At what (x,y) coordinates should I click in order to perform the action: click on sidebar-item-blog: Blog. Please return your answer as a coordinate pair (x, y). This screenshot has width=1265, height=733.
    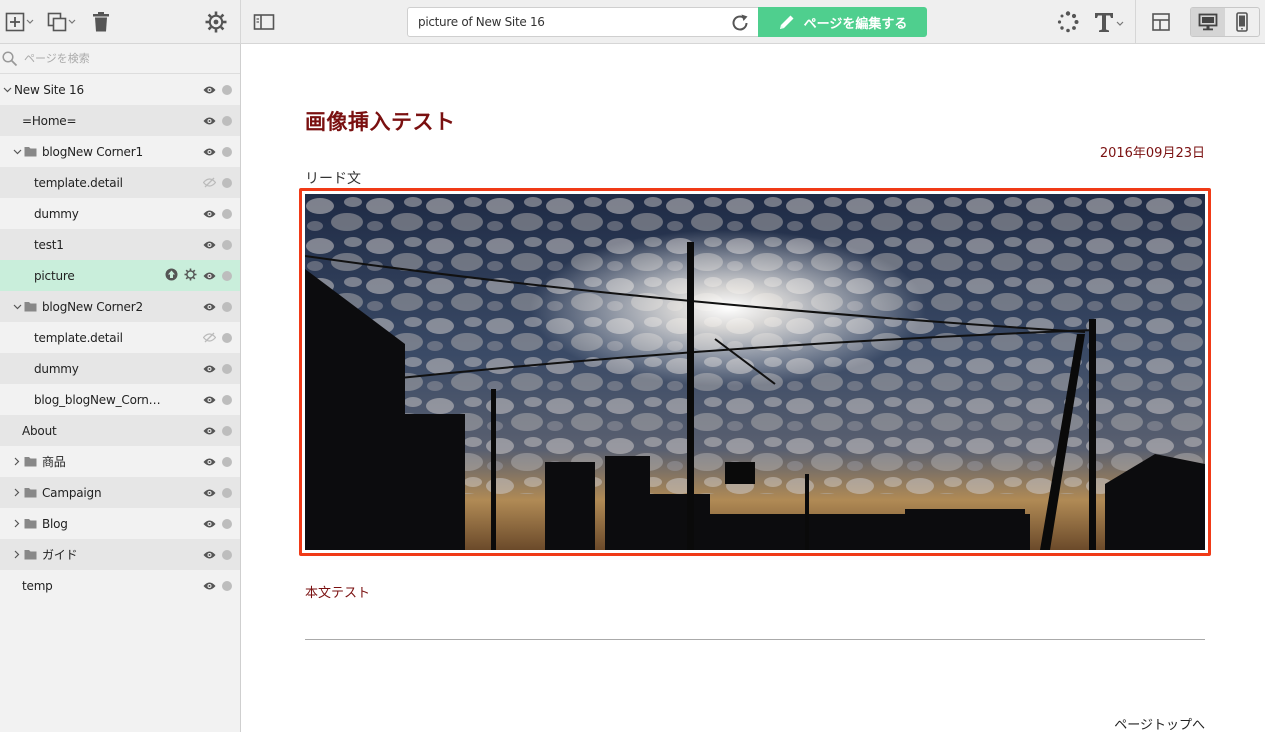
    Looking at the image, I should click on (120, 523).